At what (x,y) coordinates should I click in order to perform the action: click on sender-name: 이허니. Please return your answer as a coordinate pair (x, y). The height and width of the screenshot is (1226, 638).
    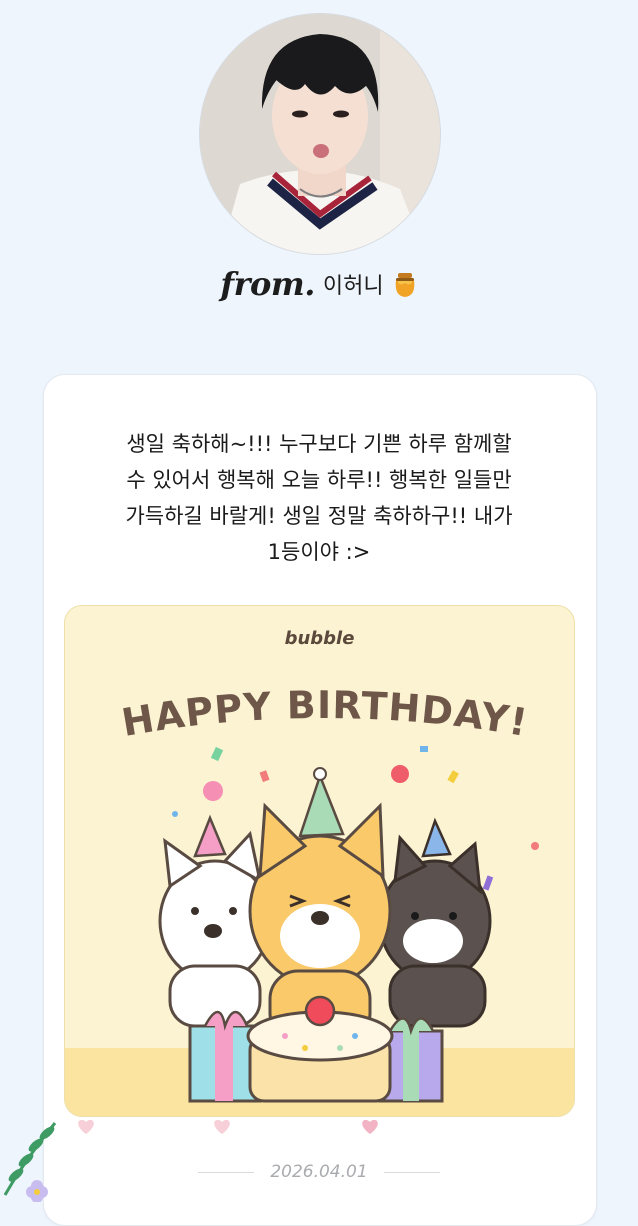
    Looking at the image, I should click on (353, 286).